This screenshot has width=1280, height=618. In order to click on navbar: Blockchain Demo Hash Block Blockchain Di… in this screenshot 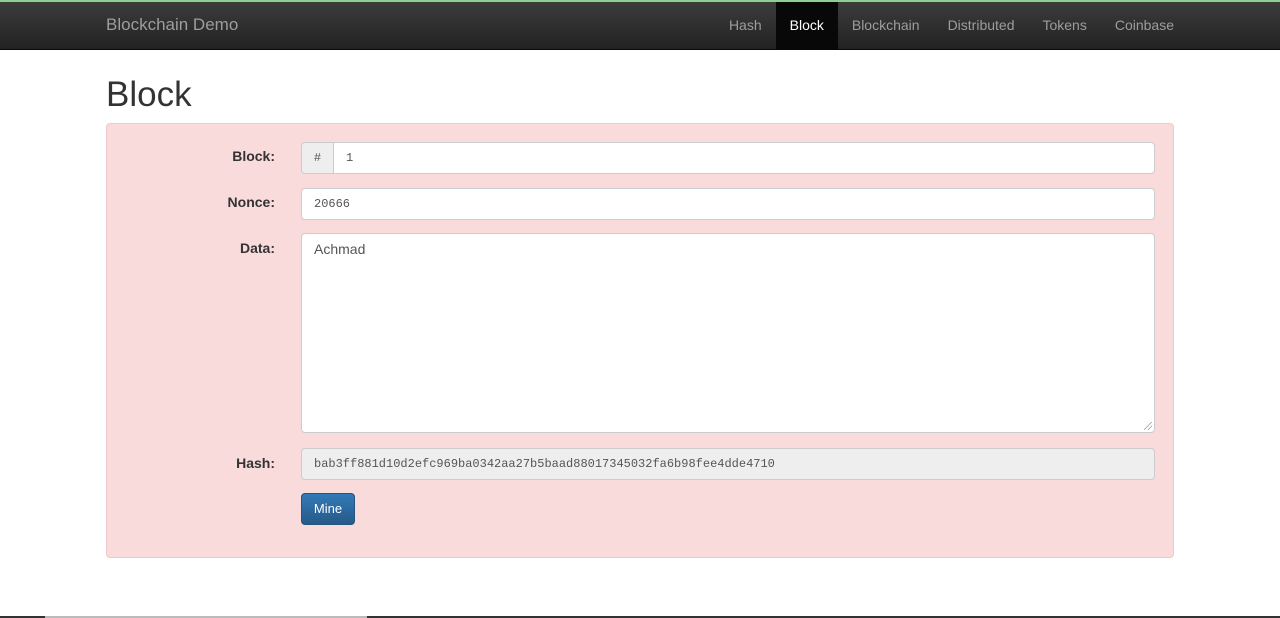, I will do `click(640, 26)`.